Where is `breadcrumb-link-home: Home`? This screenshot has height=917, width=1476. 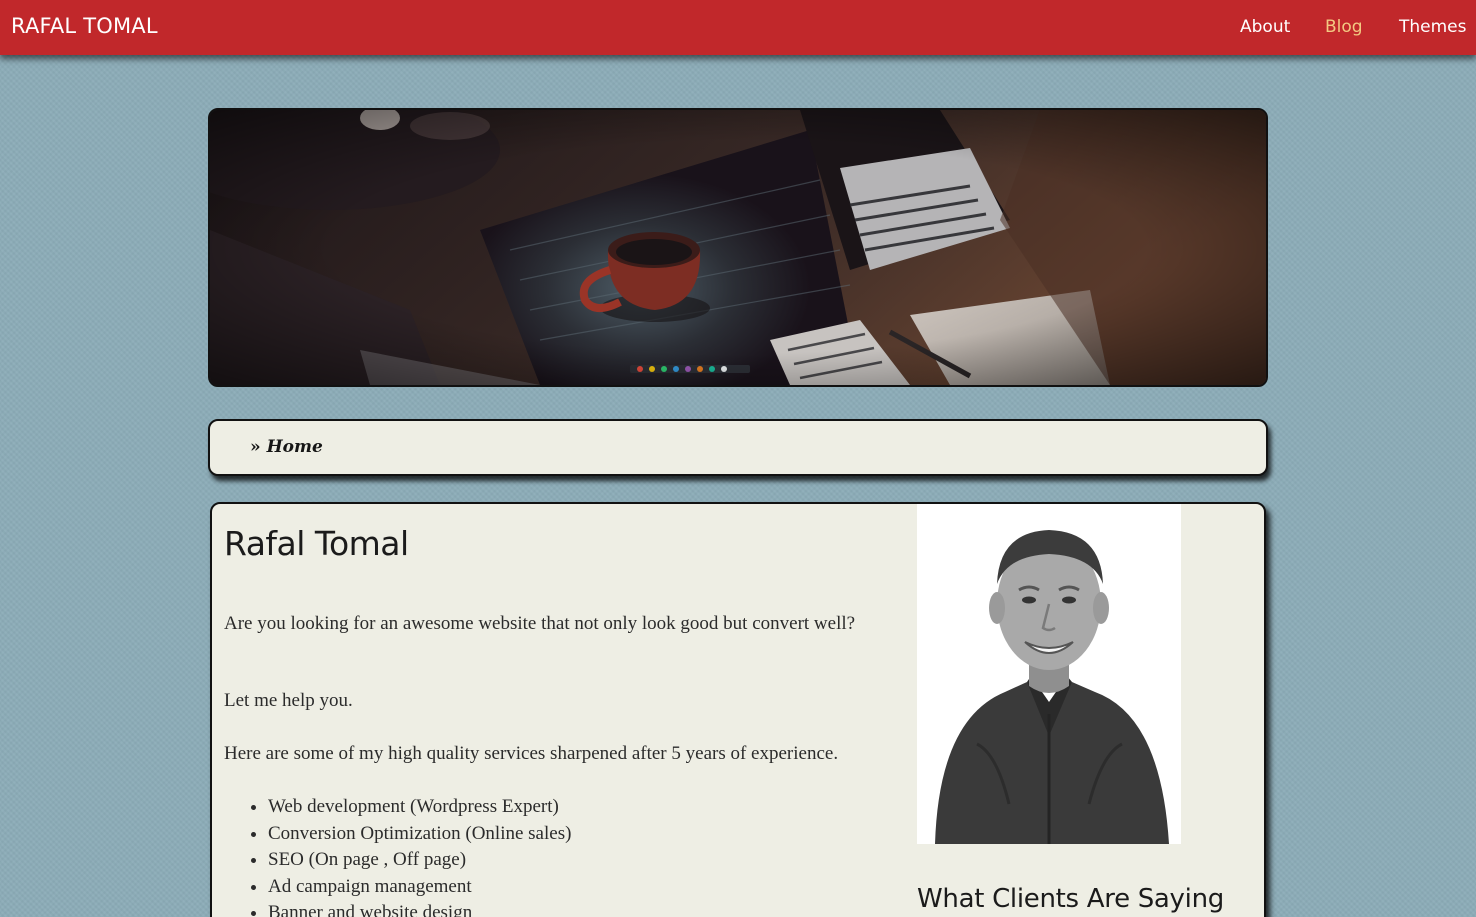
breadcrumb-link-home: Home is located at coordinates (295, 447).